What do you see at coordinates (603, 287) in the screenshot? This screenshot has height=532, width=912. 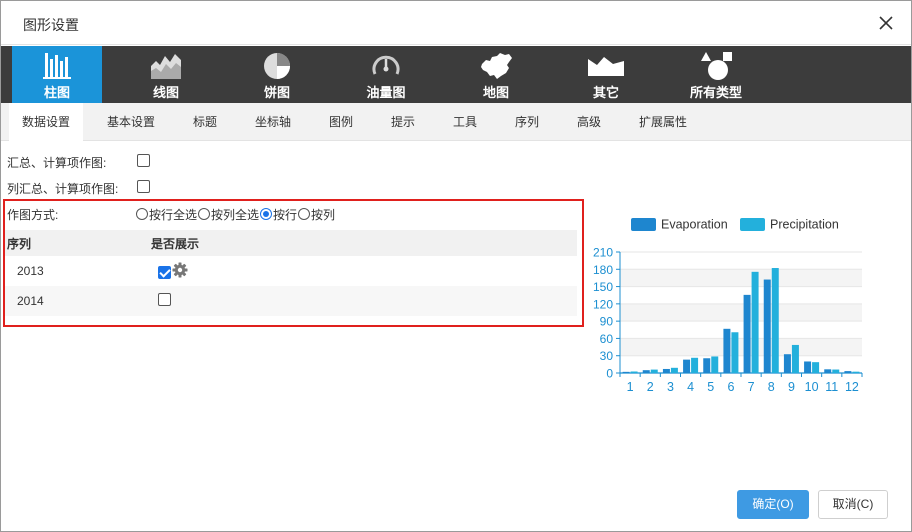 I see `y-tick-label: 150` at bounding box center [603, 287].